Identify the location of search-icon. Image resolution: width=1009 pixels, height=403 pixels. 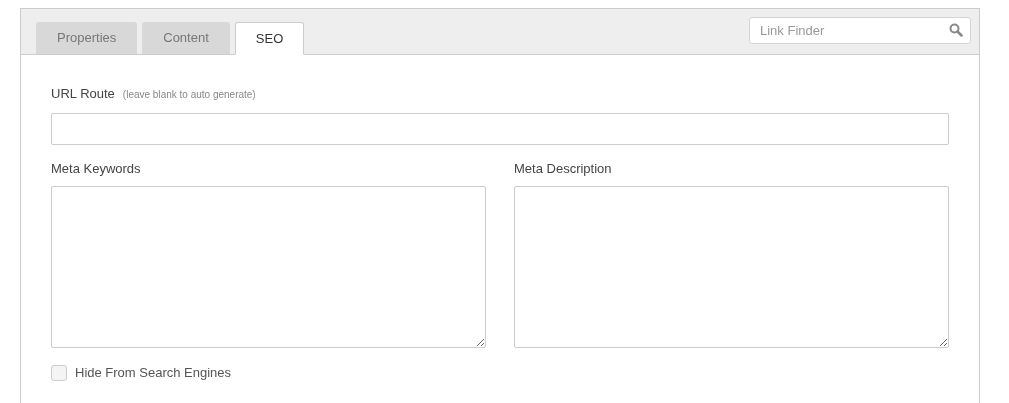
(956, 30).